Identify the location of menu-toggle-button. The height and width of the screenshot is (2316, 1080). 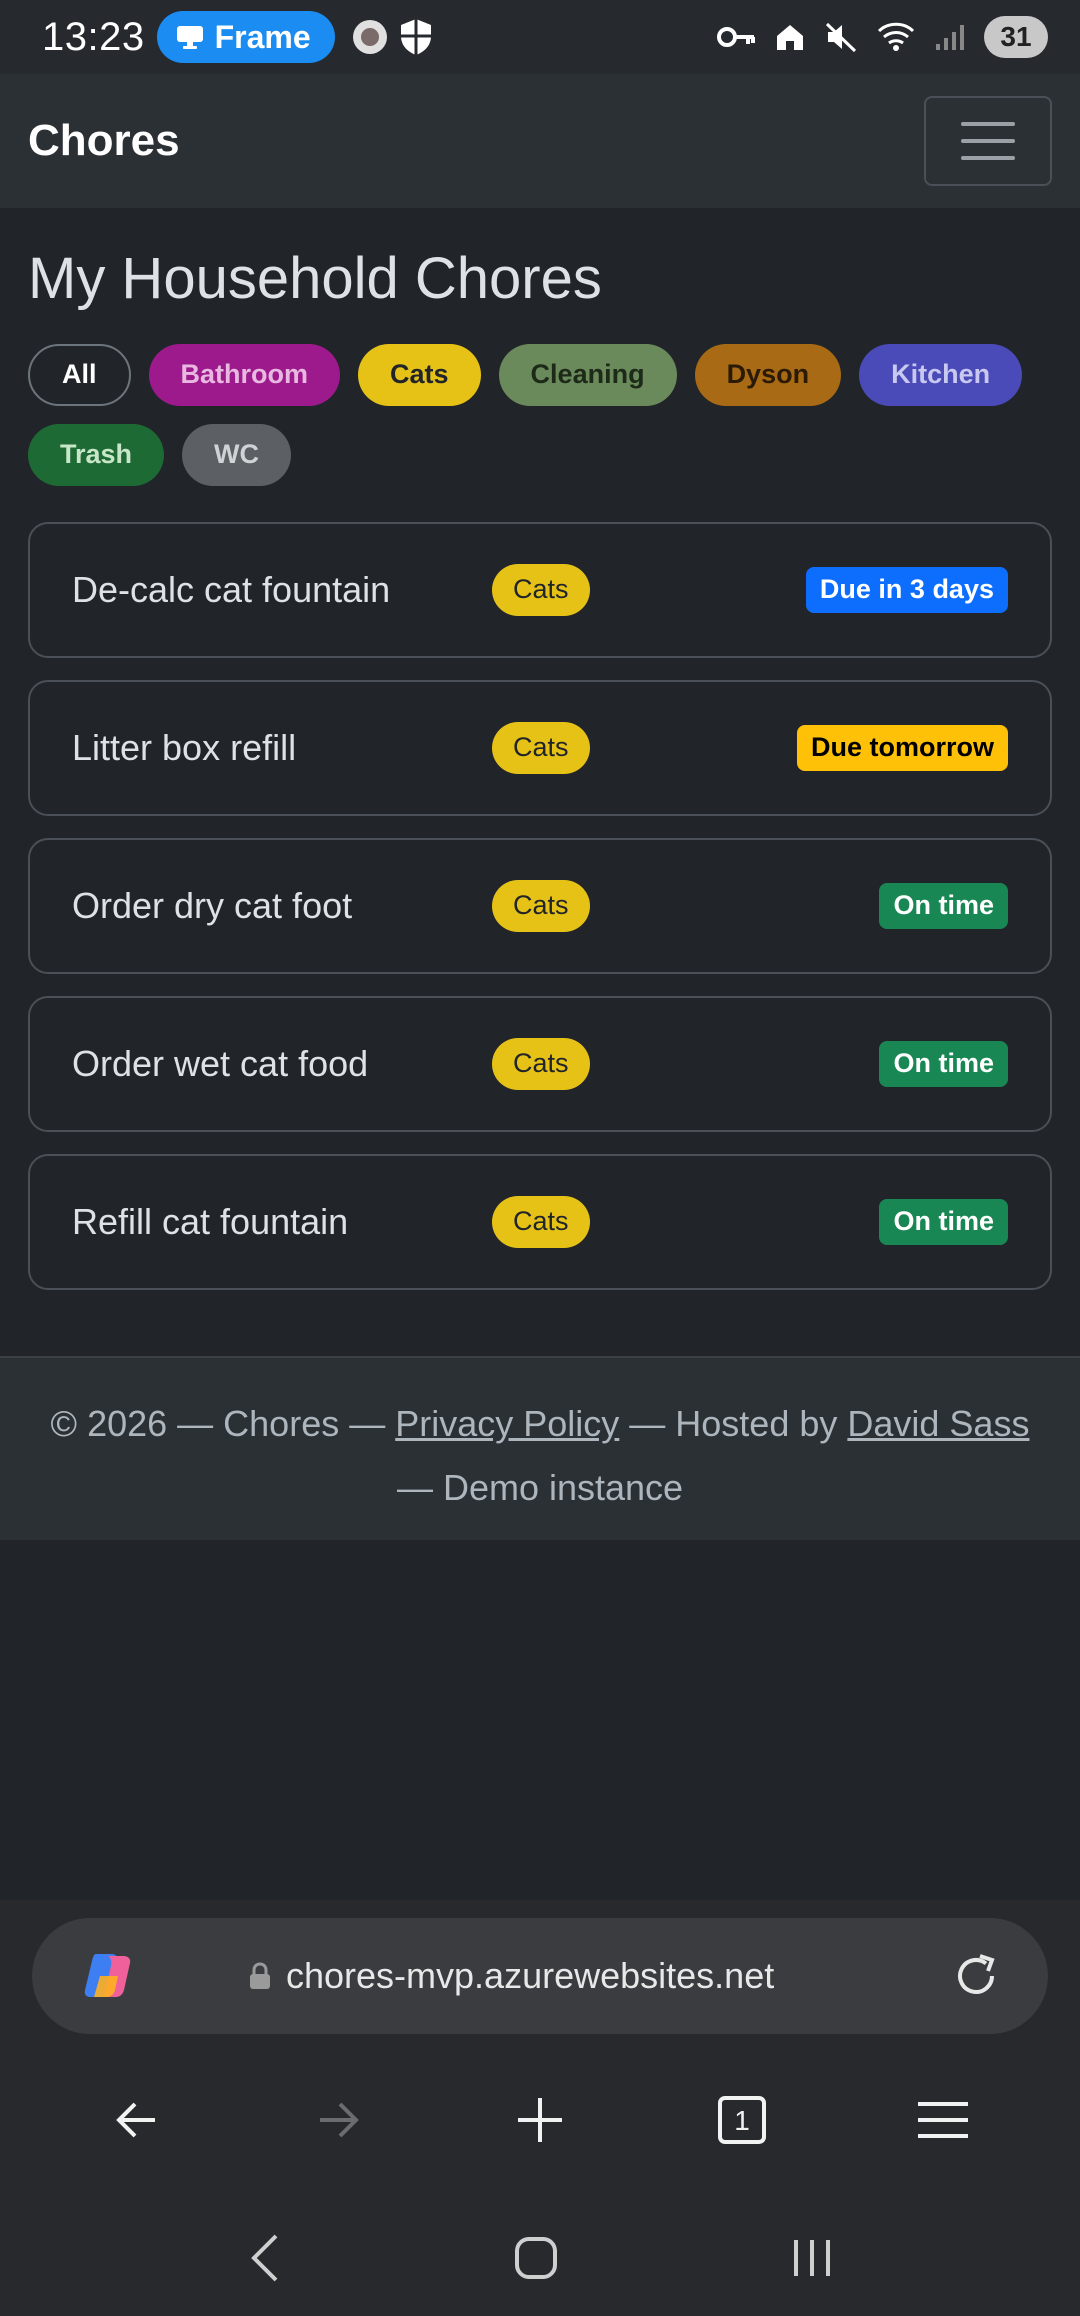
(988, 141).